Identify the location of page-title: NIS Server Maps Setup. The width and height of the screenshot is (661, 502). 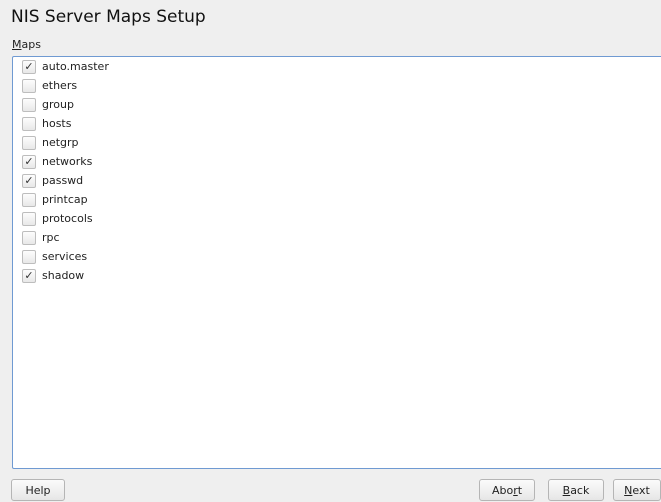
(108, 17).